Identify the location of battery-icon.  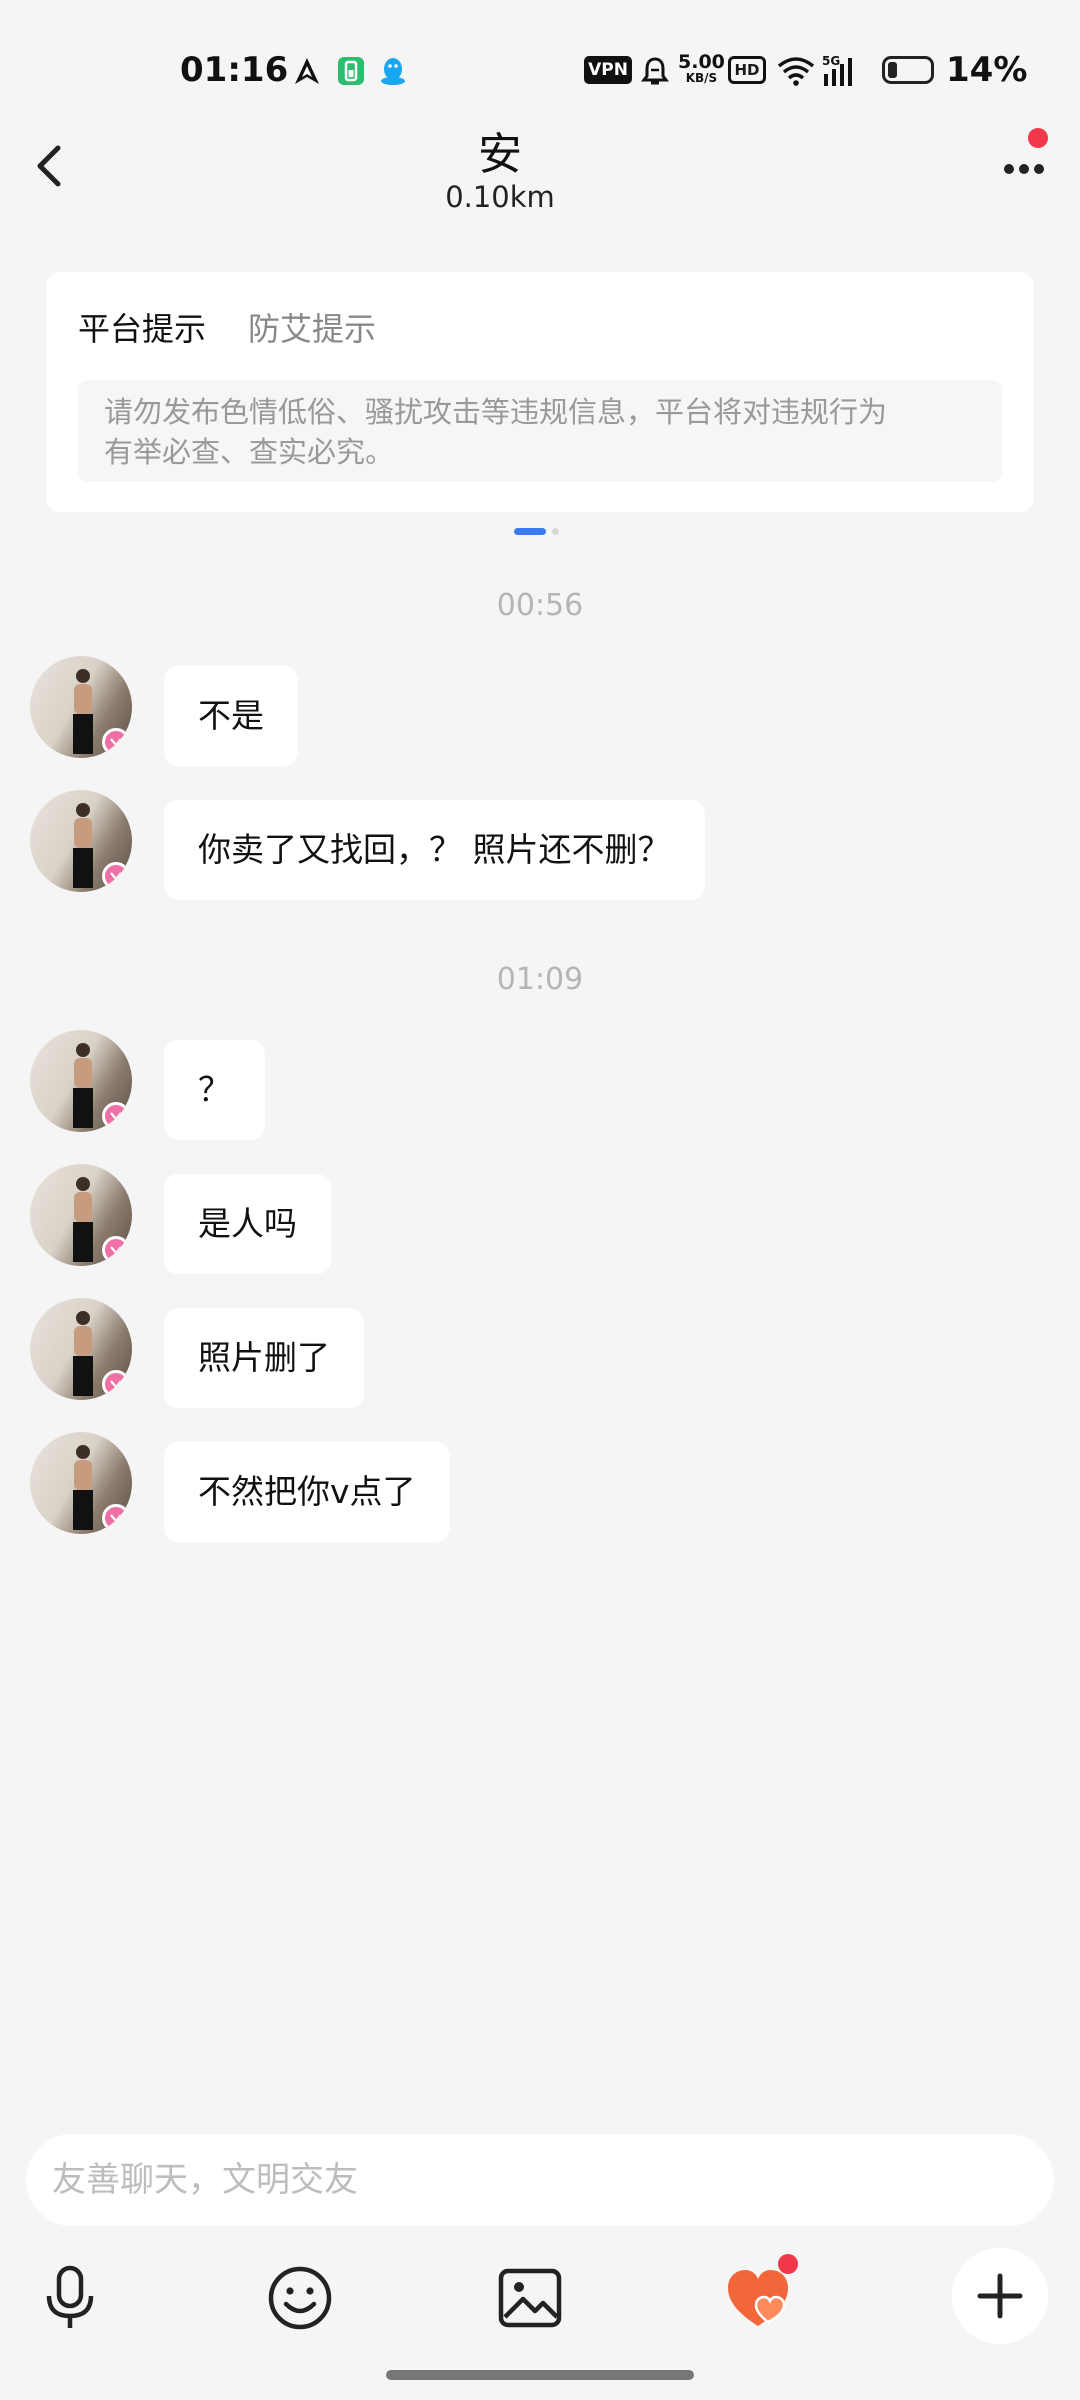
(908, 70).